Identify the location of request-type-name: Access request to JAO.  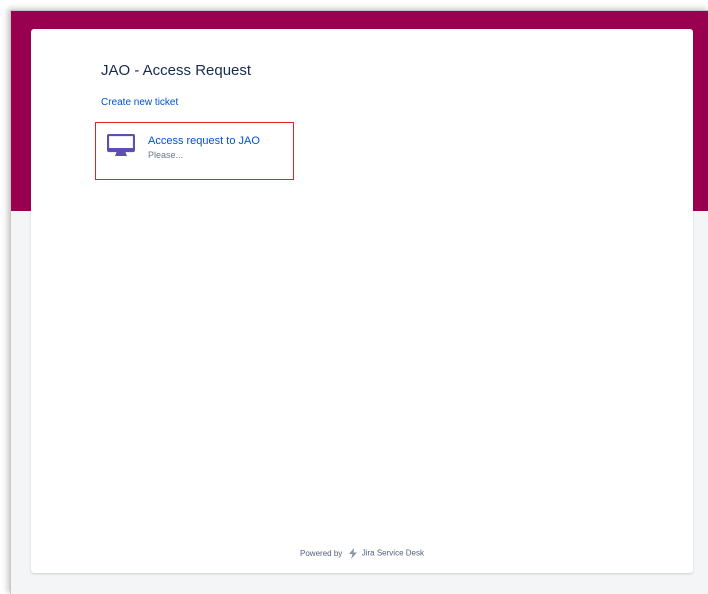
(204, 141).